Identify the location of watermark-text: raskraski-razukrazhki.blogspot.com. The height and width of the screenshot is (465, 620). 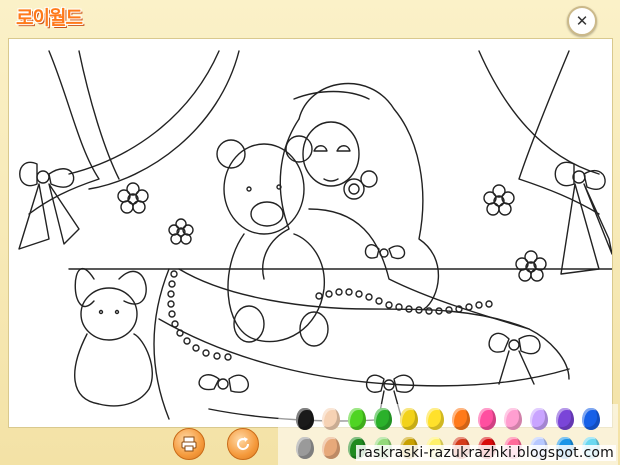
(486, 453).